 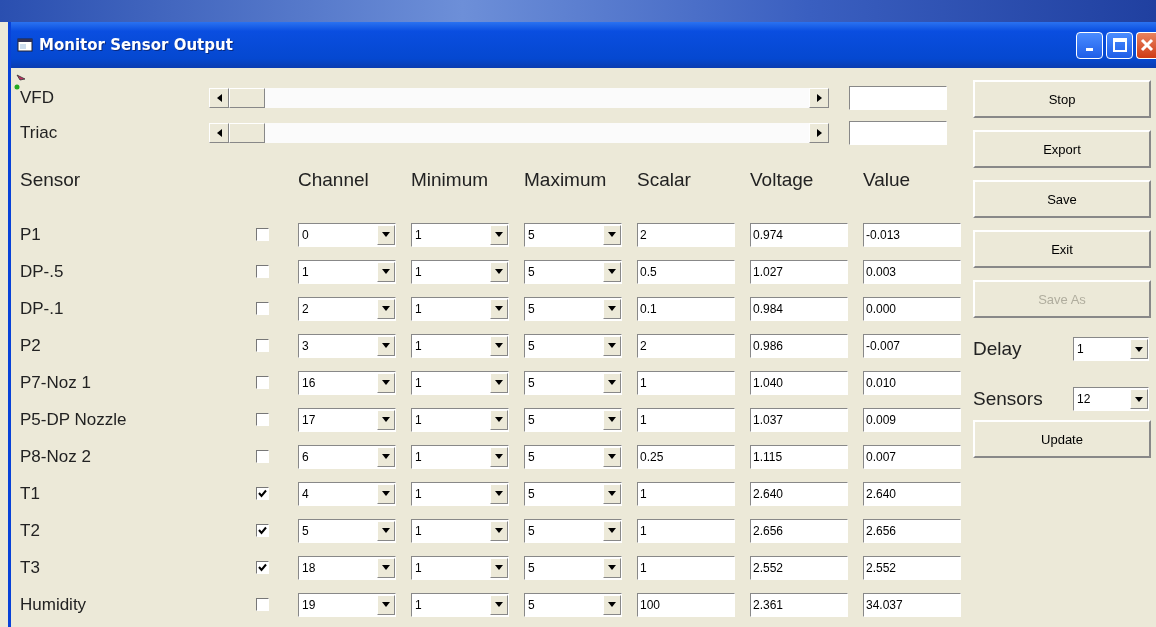 What do you see at coordinates (912, 567) in the screenshot?
I see `value-field: 2.552` at bounding box center [912, 567].